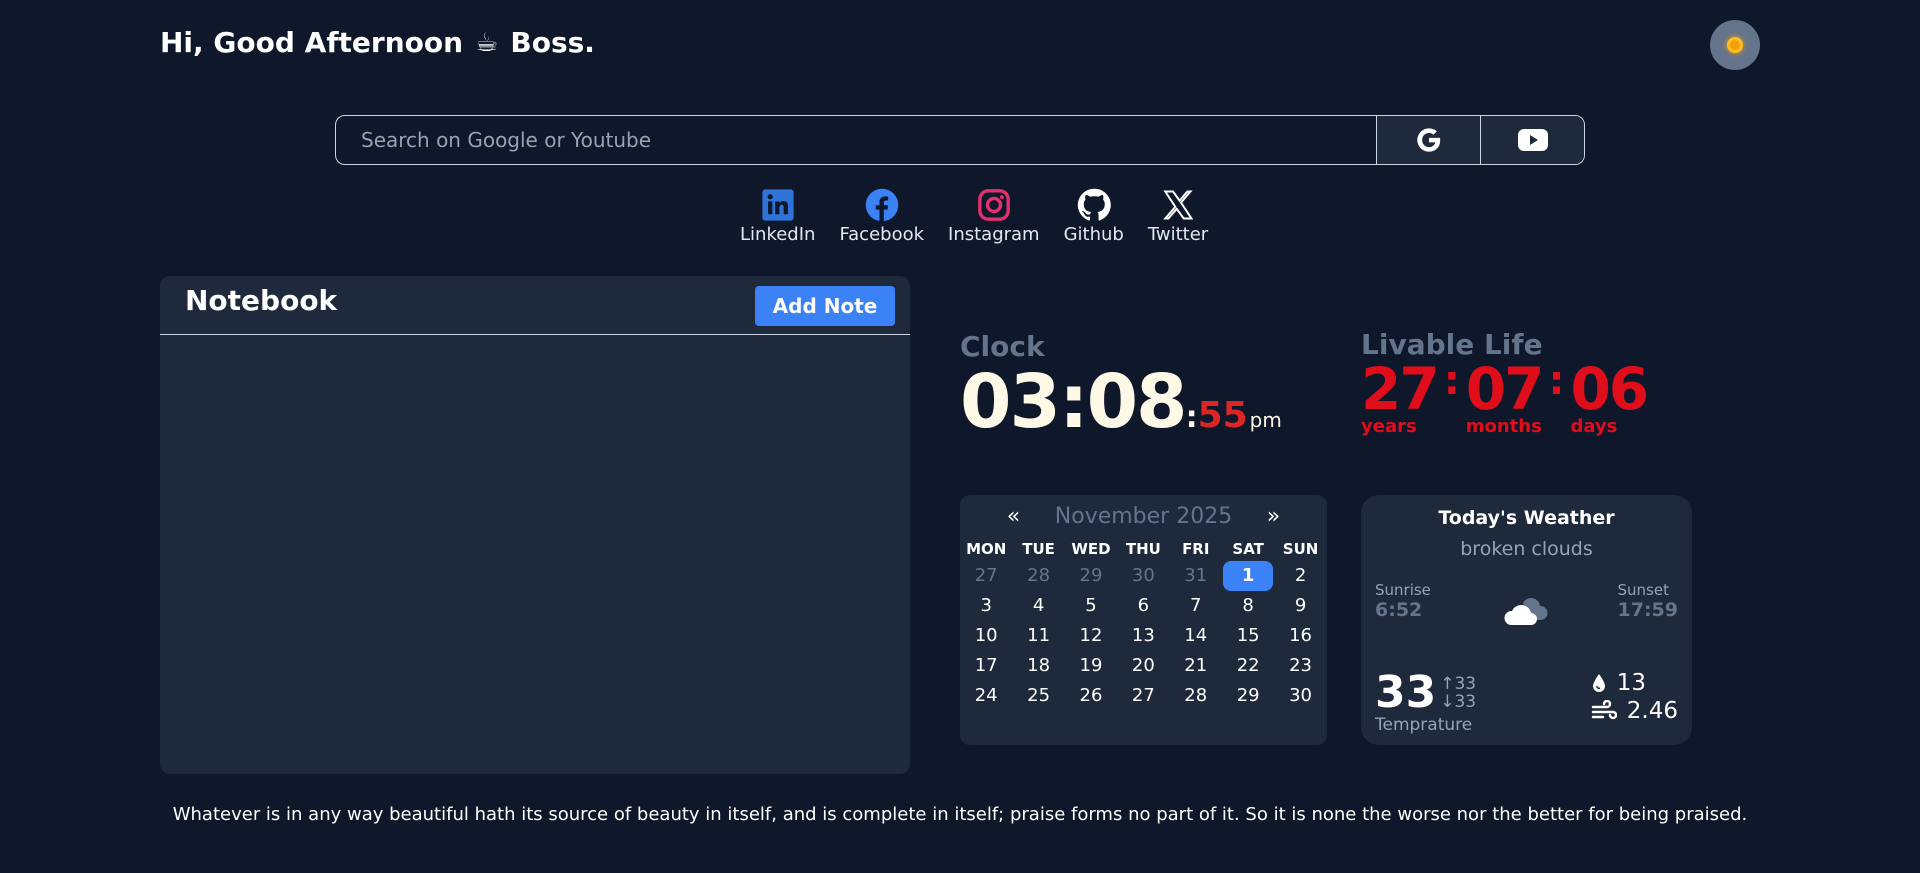 The width and height of the screenshot is (1920, 873). What do you see at coordinates (1300, 576) in the screenshot?
I see `calendar-day: 2` at bounding box center [1300, 576].